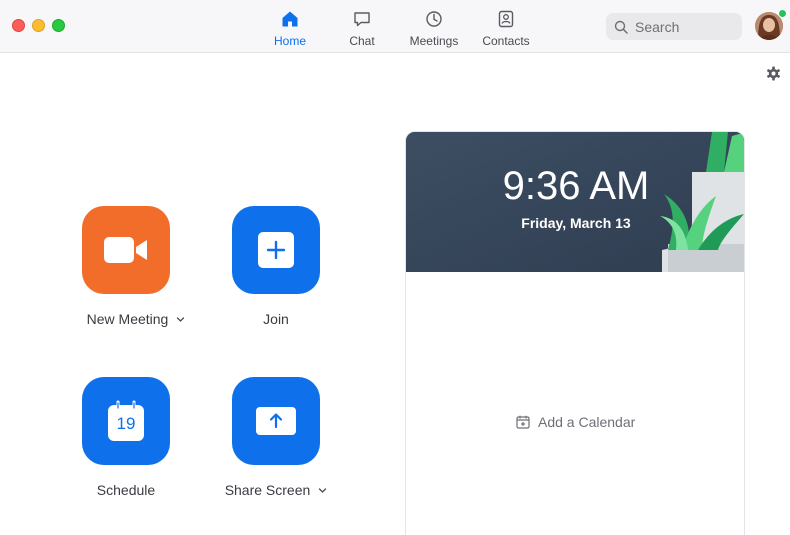 This screenshot has height=535, width=790. I want to click on new-meeting-button, so click(126, 250).